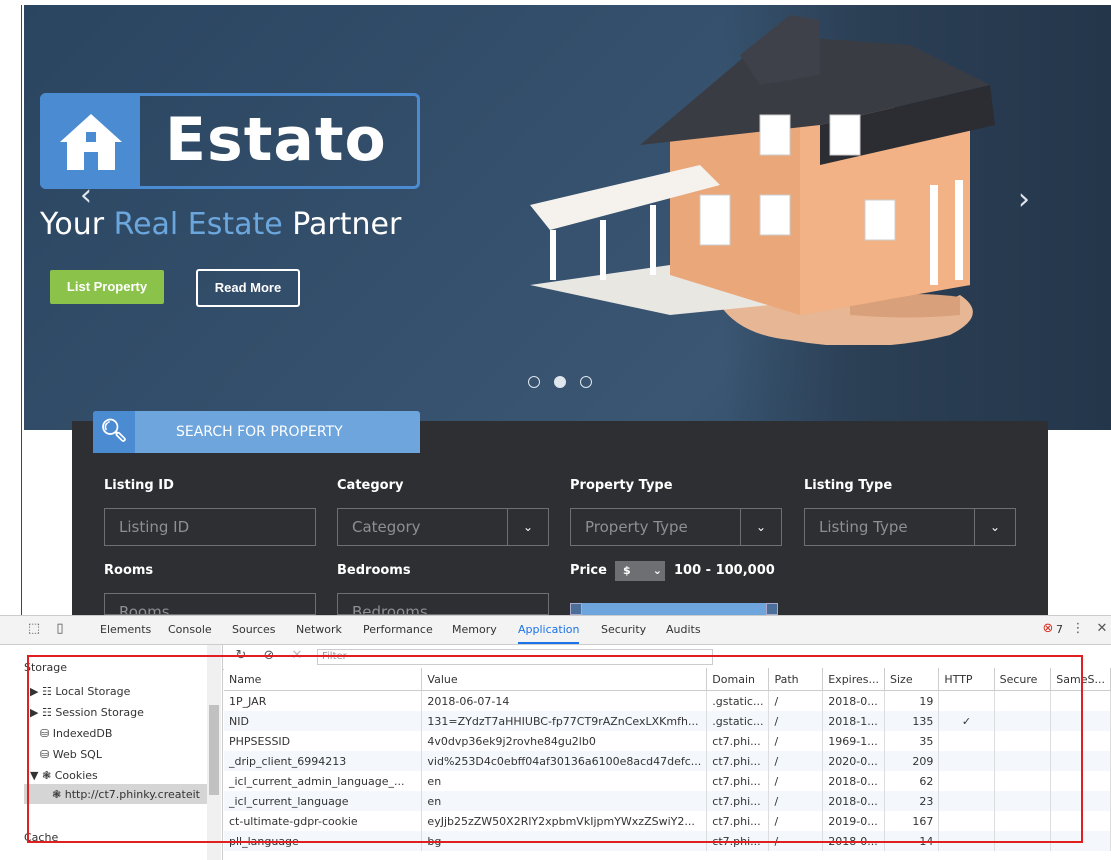  I want to click on slider-prev-arrow-icon: ‹, so click(86, 195).